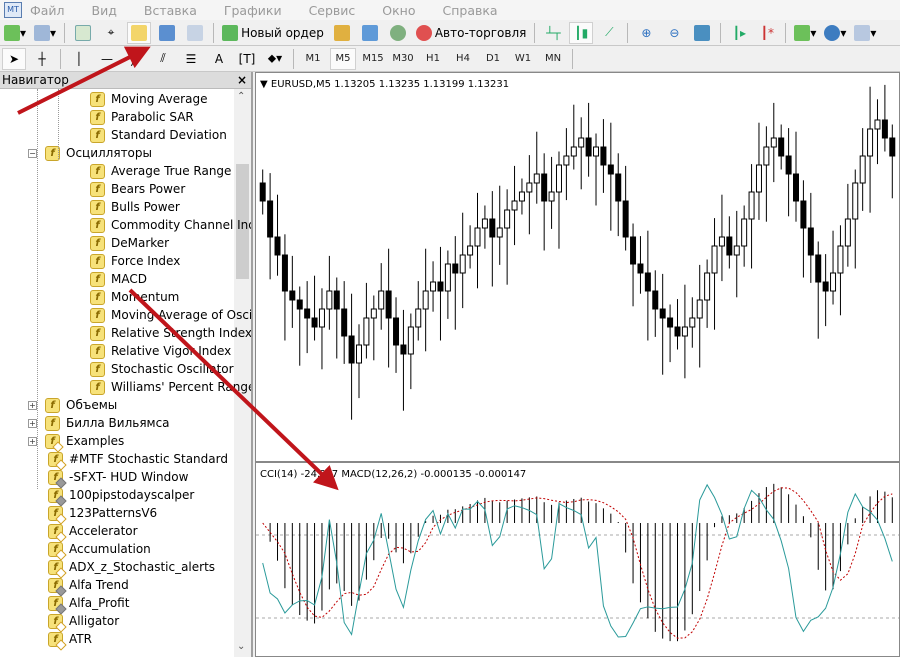 This screenshot has height=657, width=900. What do you see at coordinates (163, 59) in the screenshot?
I see `channel-button: ⫽` at bounding box center [163, 59].